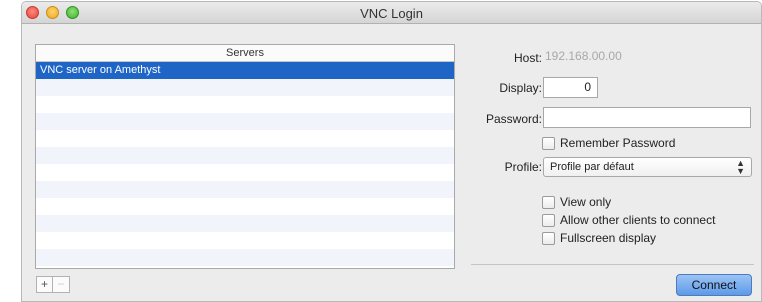  I want to click on view-only-option: View only, so click(576, 202).